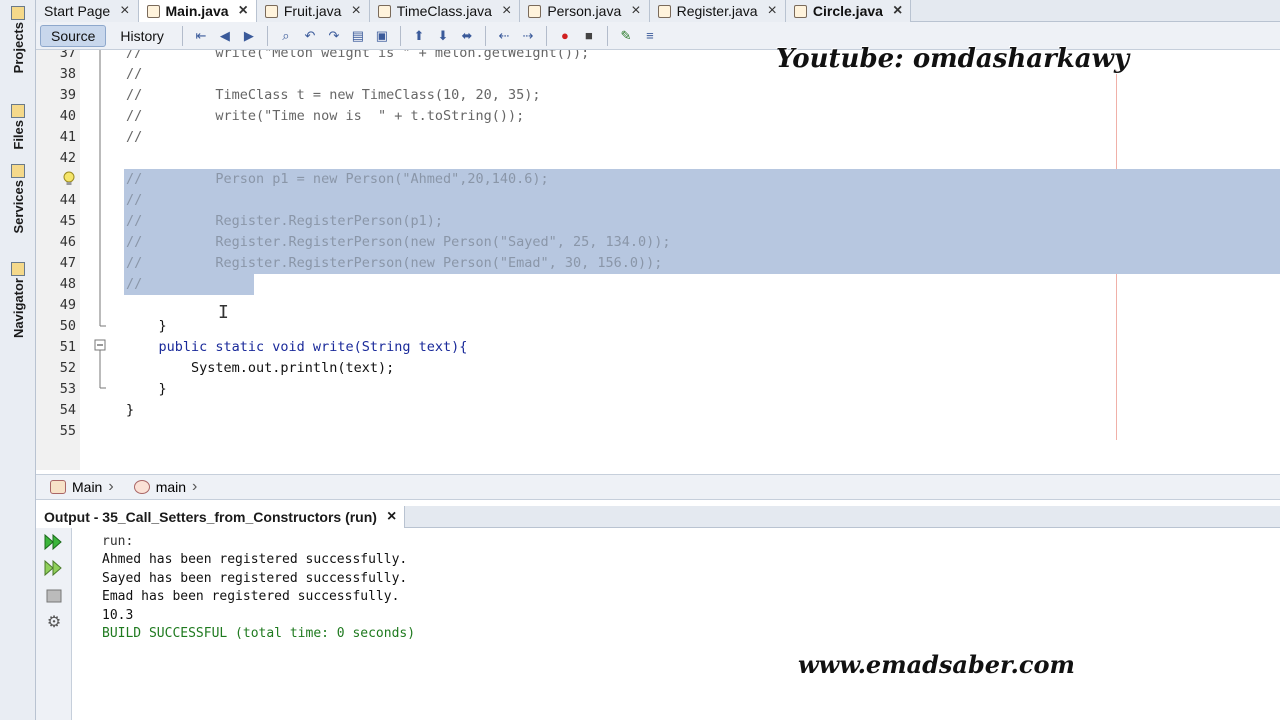 Image resolution: width=1280 pixels, height=720 pixels. Describe the element at coordinates (67, 263) in the screenshot. I see `line-number: 47` at that location.